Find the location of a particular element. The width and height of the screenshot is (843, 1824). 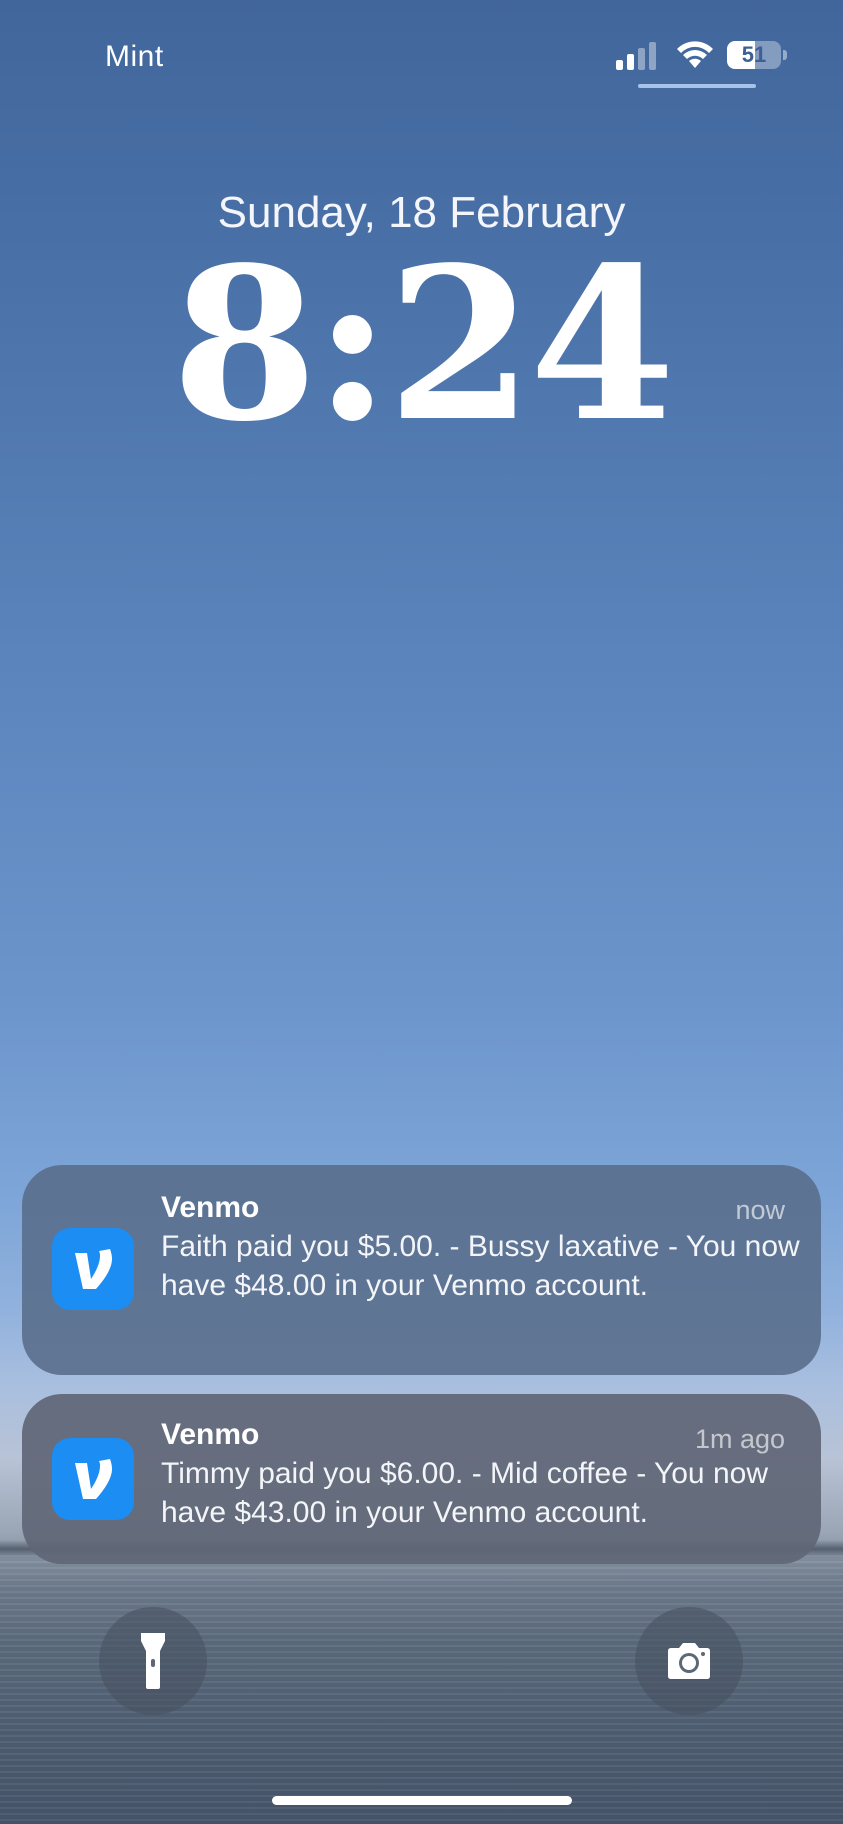

camera-button is located at coordinates (689, 1661).